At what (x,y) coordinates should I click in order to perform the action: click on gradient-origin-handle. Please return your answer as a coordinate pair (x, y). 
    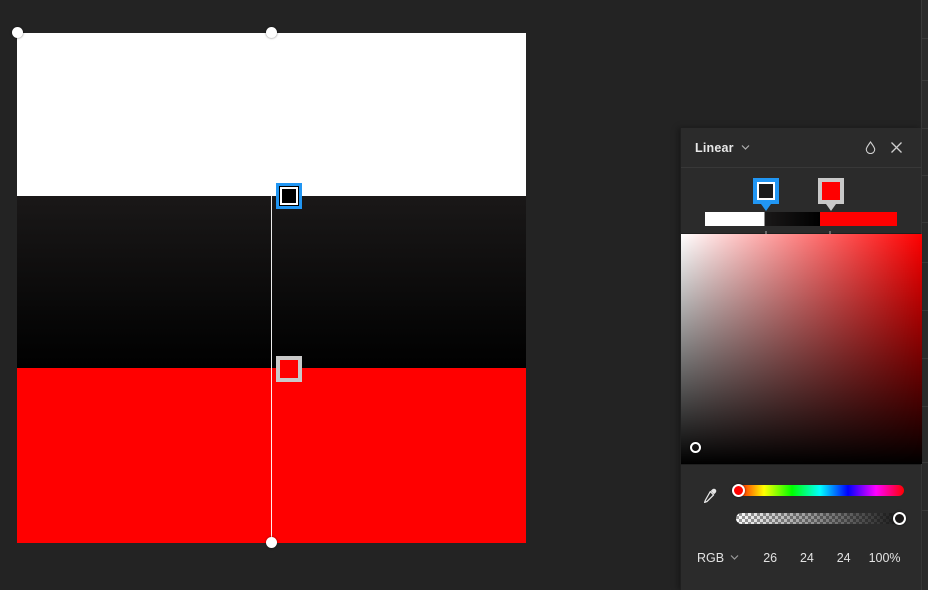
    Looking at the image, I should click on (17, 32).